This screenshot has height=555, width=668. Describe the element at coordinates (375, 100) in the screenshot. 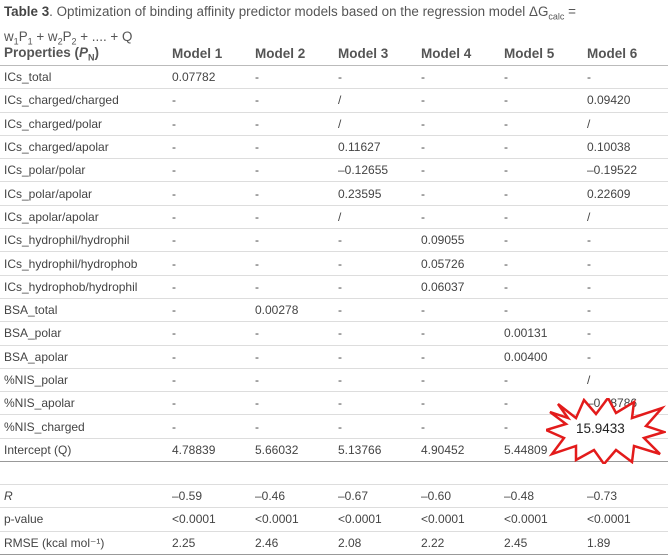

I see `cell-model-3: /` at that location.